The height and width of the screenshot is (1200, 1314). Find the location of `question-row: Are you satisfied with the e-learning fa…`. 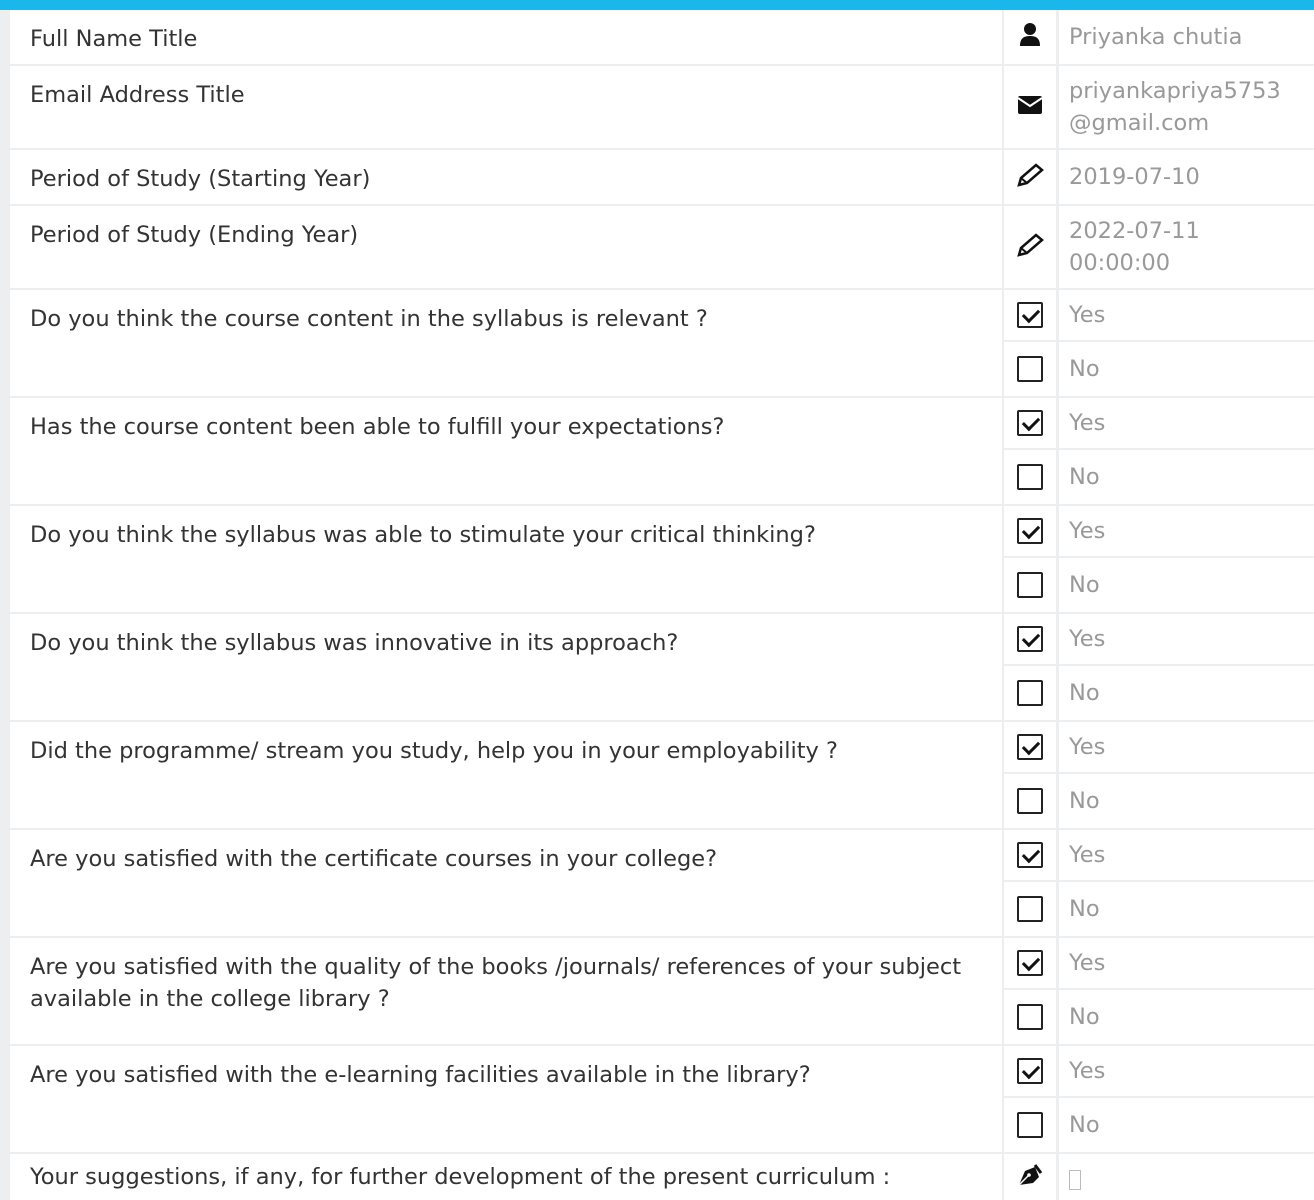

question-row: Are you satisfied with the e-learning fa… is located at coordinates (657, 1100).